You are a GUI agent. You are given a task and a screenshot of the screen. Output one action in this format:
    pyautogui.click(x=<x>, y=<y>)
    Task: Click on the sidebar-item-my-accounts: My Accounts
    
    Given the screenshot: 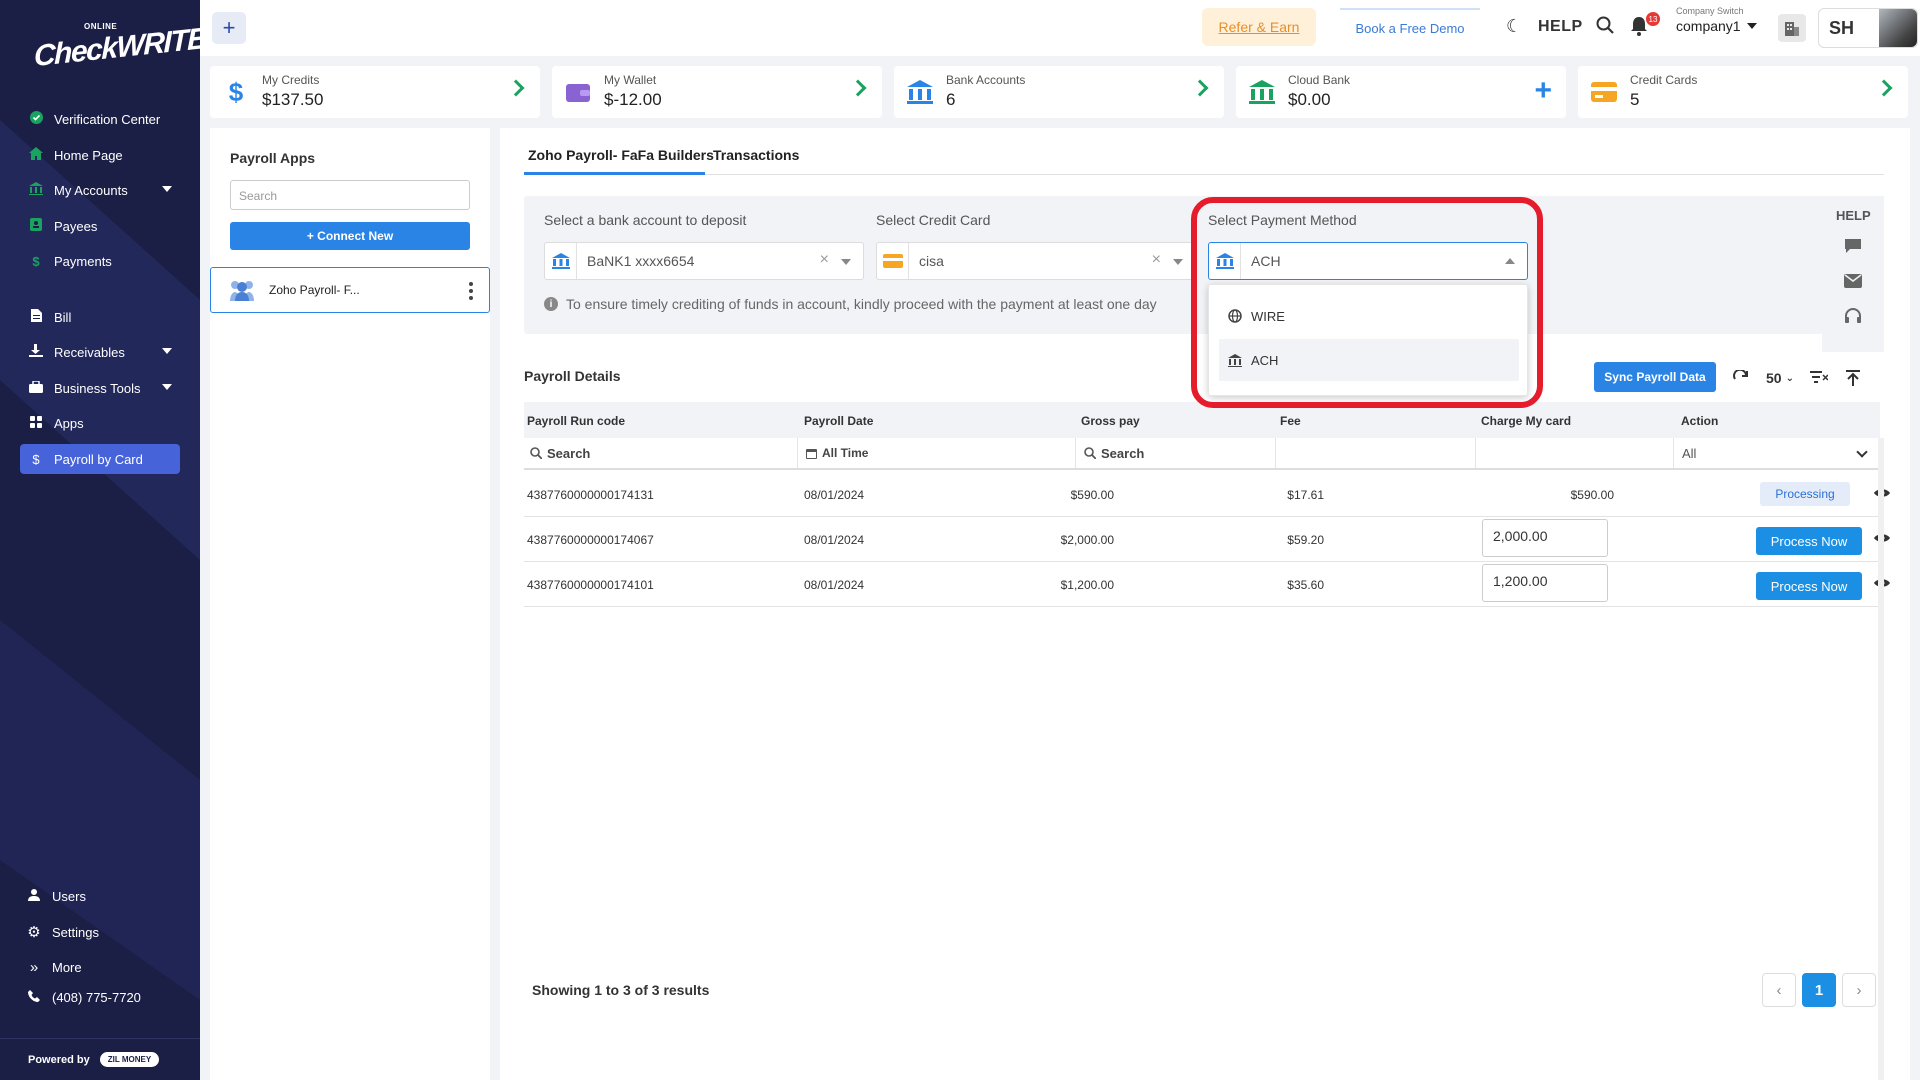 What is the action you would take?
    pyautogui.click(x=100, y=190)
    